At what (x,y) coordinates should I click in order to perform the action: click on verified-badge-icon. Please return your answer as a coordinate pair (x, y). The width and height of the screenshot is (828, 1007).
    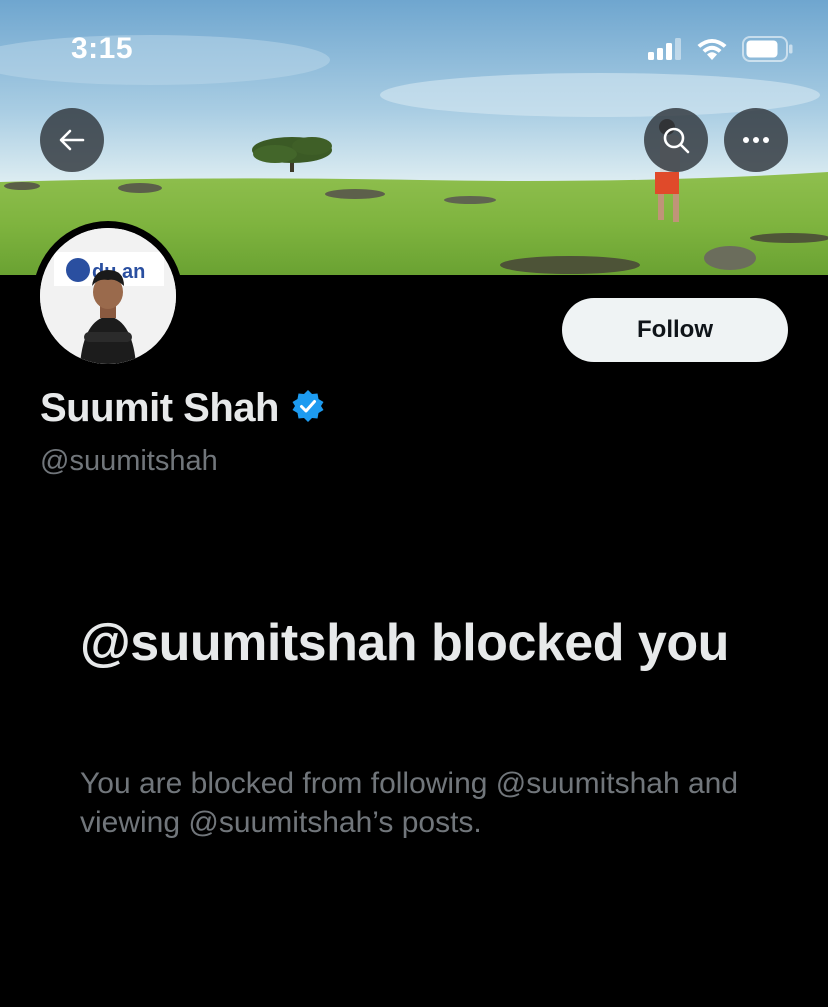
    Looking at the image, I should click on (308, 408).